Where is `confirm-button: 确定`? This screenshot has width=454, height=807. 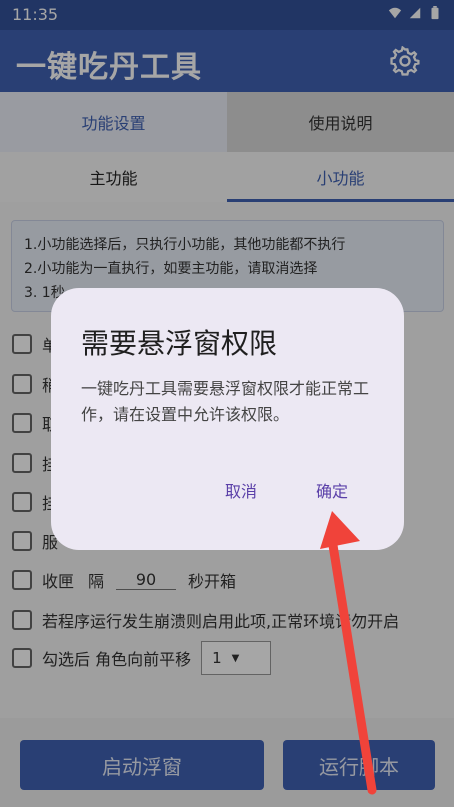
confirm-button: 确定 is located at coordinates (332, 490).